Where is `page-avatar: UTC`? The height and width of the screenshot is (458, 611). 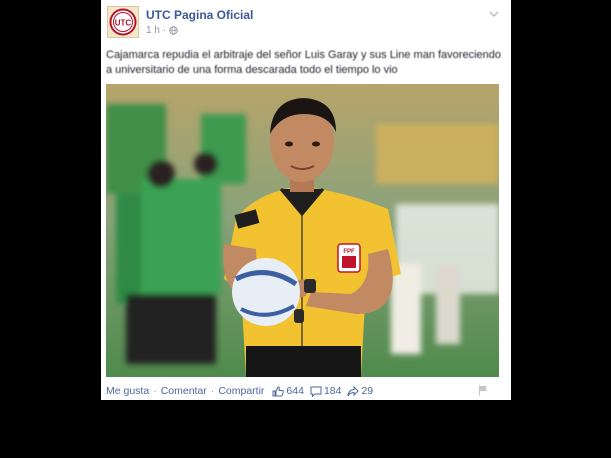
page-avatar: UTC is located at coordinates (123, 22).